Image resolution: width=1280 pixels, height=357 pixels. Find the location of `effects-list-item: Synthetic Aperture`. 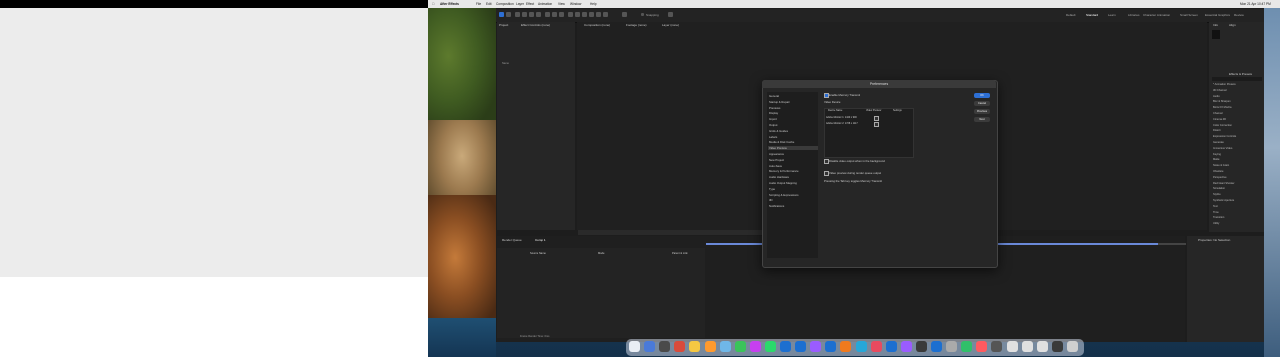

effects-list-item: Synthetic Aperture is located at coordinates (1223, 200).